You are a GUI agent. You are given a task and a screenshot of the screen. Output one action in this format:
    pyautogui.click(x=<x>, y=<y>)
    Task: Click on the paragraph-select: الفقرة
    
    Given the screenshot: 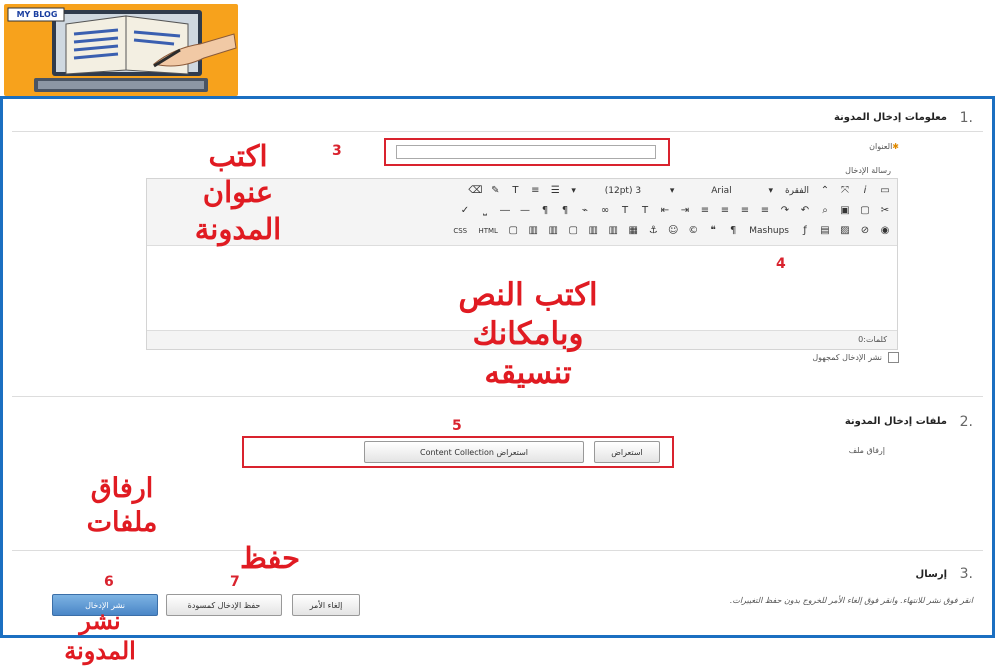 What is the action you would take?
    pyautogui.click(x=797, y=191)
    